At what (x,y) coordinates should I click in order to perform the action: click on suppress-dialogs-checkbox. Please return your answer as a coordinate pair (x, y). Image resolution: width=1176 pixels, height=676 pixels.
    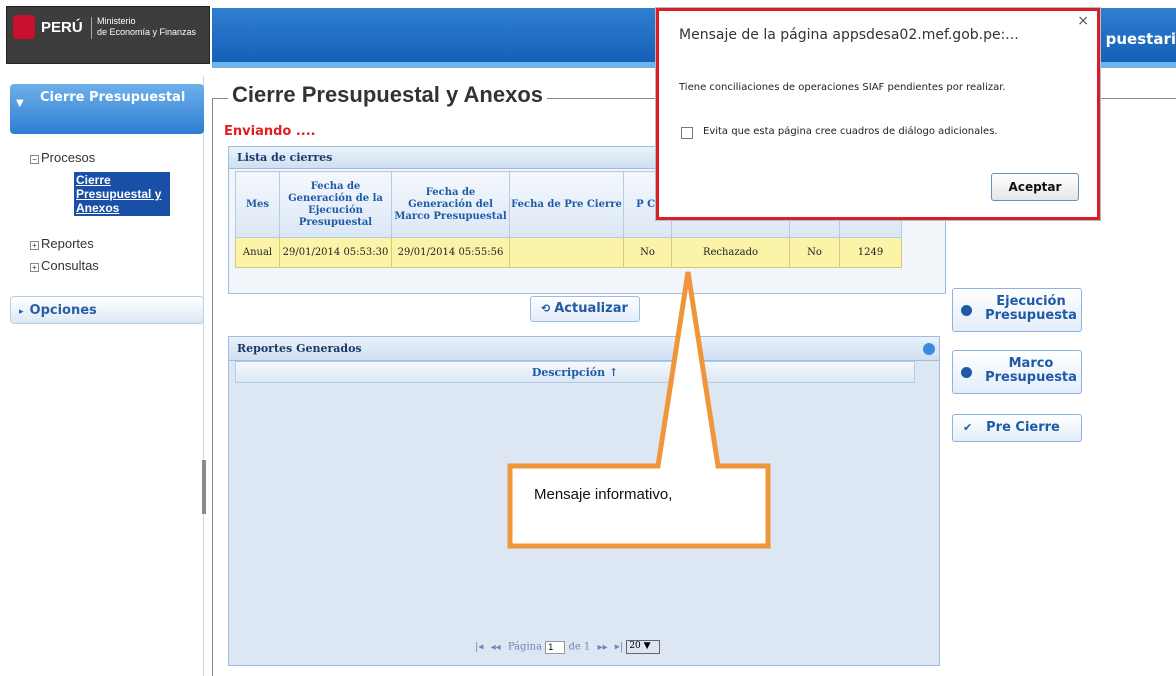
    Looking at the image, I should click on (687, 133).